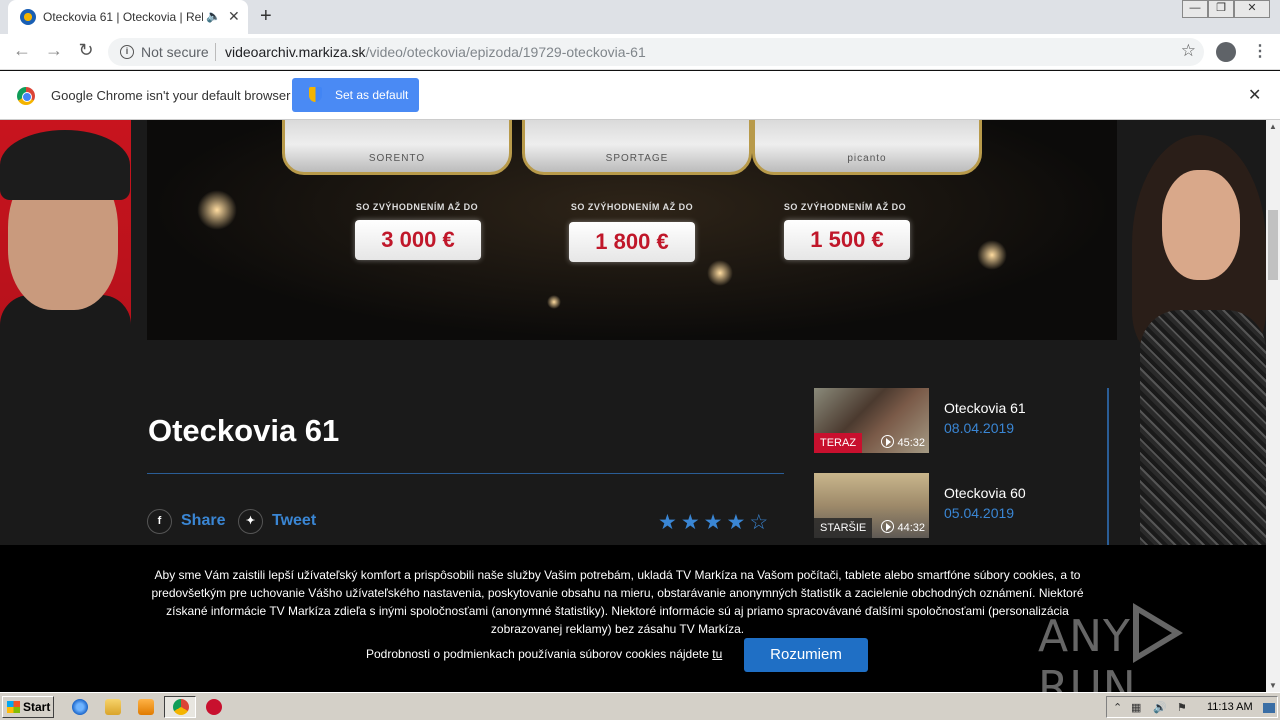 Image resolution: width=1280 pixels, height=720 pixels. What do you see at coordinates (1269, 708) in the screenshot?
I see `show-desktop-icon` at bounding box center [1269, 708].